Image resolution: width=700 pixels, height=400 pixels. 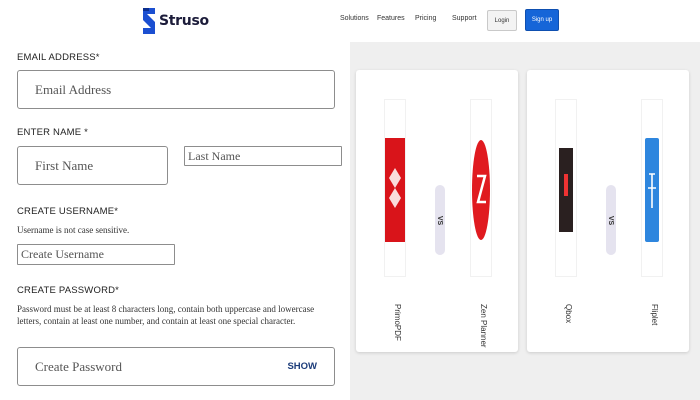 What do you see at coordinates (397, 322) in the screenshot?
I see `product-name-left: PrimoPDF` at bounding box center [397, 322].